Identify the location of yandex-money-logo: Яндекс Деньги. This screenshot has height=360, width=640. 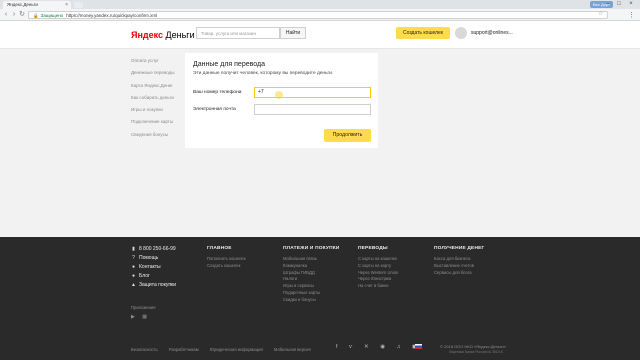
(163, 35).